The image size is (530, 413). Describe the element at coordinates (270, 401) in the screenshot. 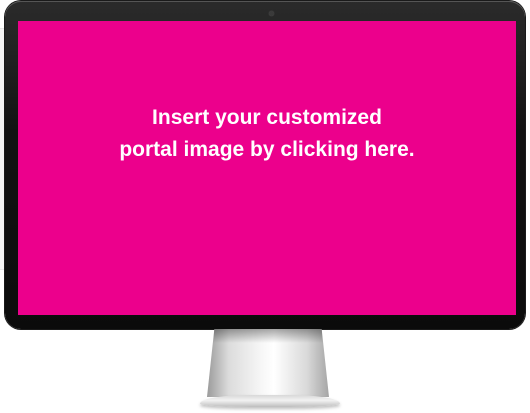

I see `monitor-stand-base` at that location.